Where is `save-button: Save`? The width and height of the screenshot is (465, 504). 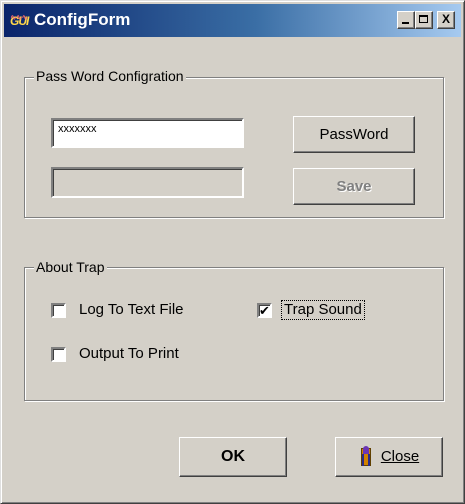
save-button: Save is located at coordinates (354, 186).